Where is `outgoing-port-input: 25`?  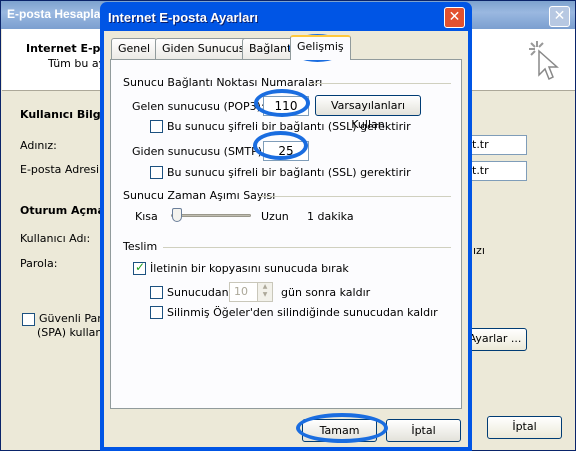 outgoing-port-input: 25 is located at coordinates (286, 151).